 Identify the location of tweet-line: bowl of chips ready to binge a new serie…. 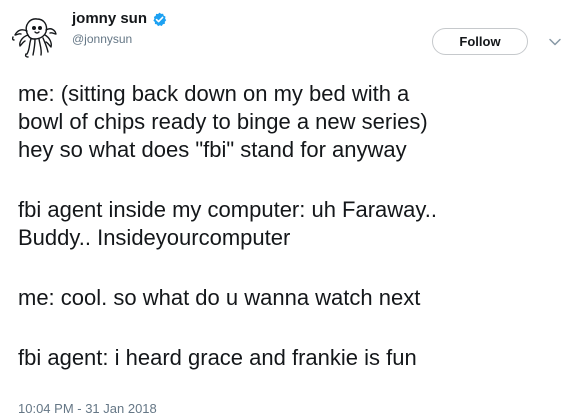
(223, 121).